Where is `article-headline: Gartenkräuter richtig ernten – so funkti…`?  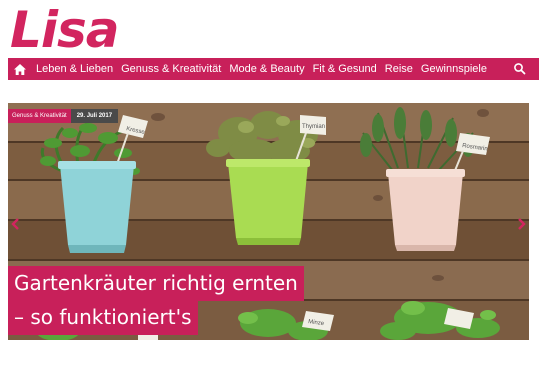
article-headline: Gartenkräuter richtig ernten – so funkti… is located at coordinates (156, 300).